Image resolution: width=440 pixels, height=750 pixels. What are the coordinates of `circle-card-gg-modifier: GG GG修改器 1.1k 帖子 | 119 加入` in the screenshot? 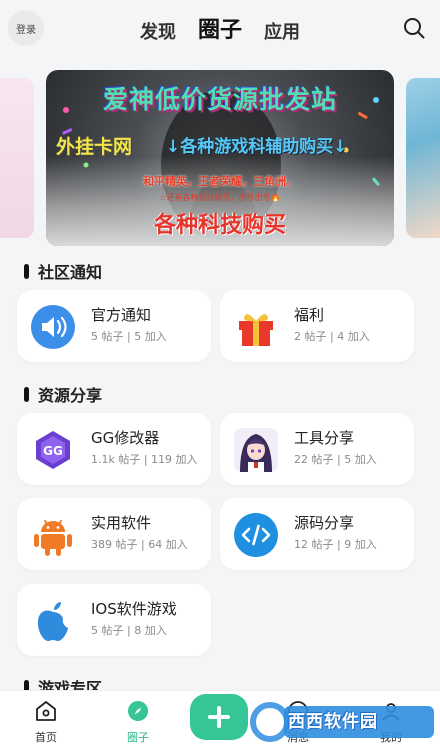 It's located at (114, 449).